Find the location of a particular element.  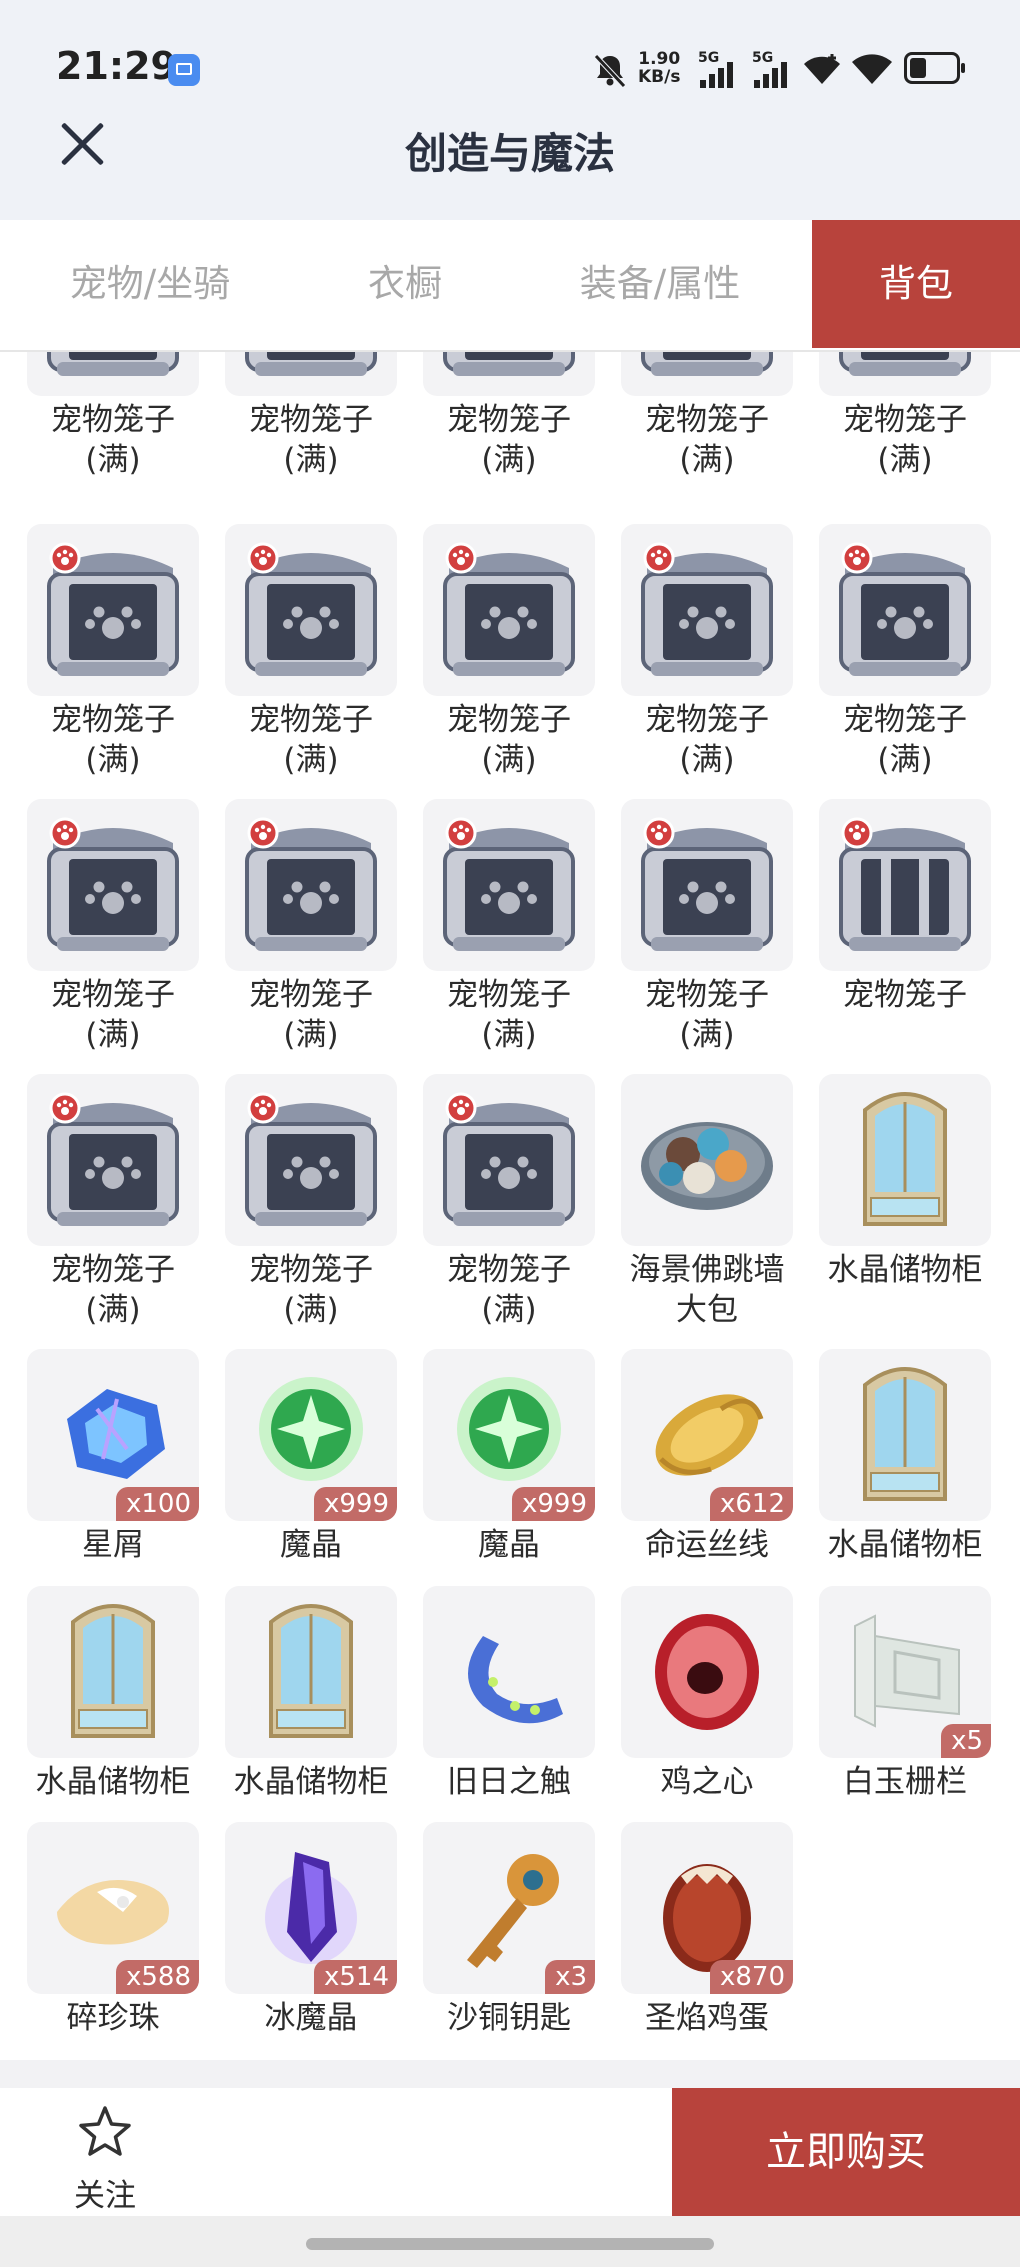

inventory-item: x612 命运丝线 is located at coordinates (707, 1457).